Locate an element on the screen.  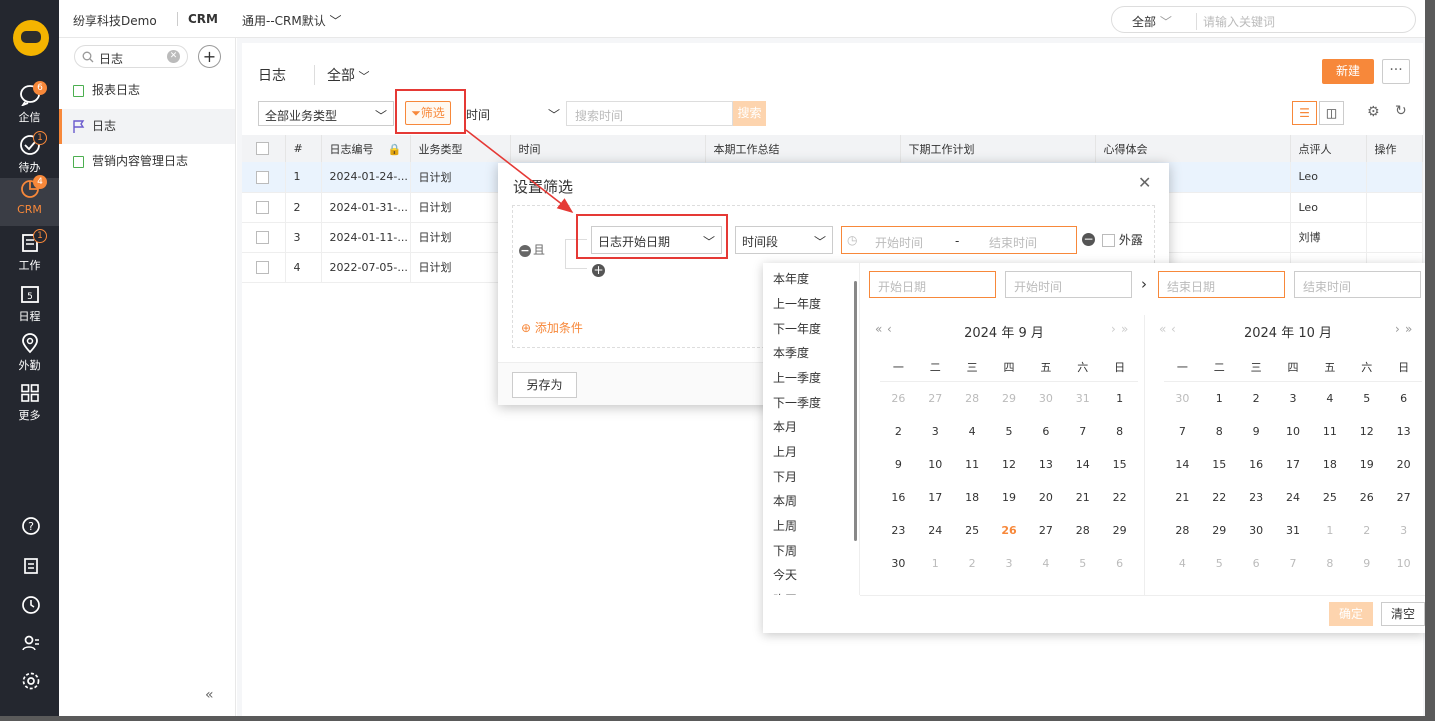
search-scope-dropdown: 全部 ﹀ is located at coordinates (1152, 21).